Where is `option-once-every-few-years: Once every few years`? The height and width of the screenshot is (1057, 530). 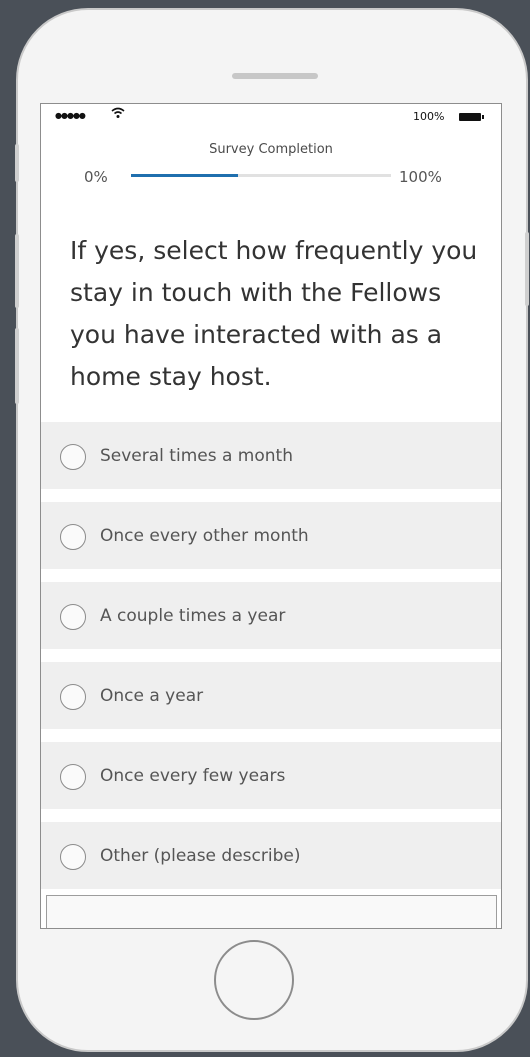
option-once-every-few-years: Once every few years is located at coordinates (271, 775).